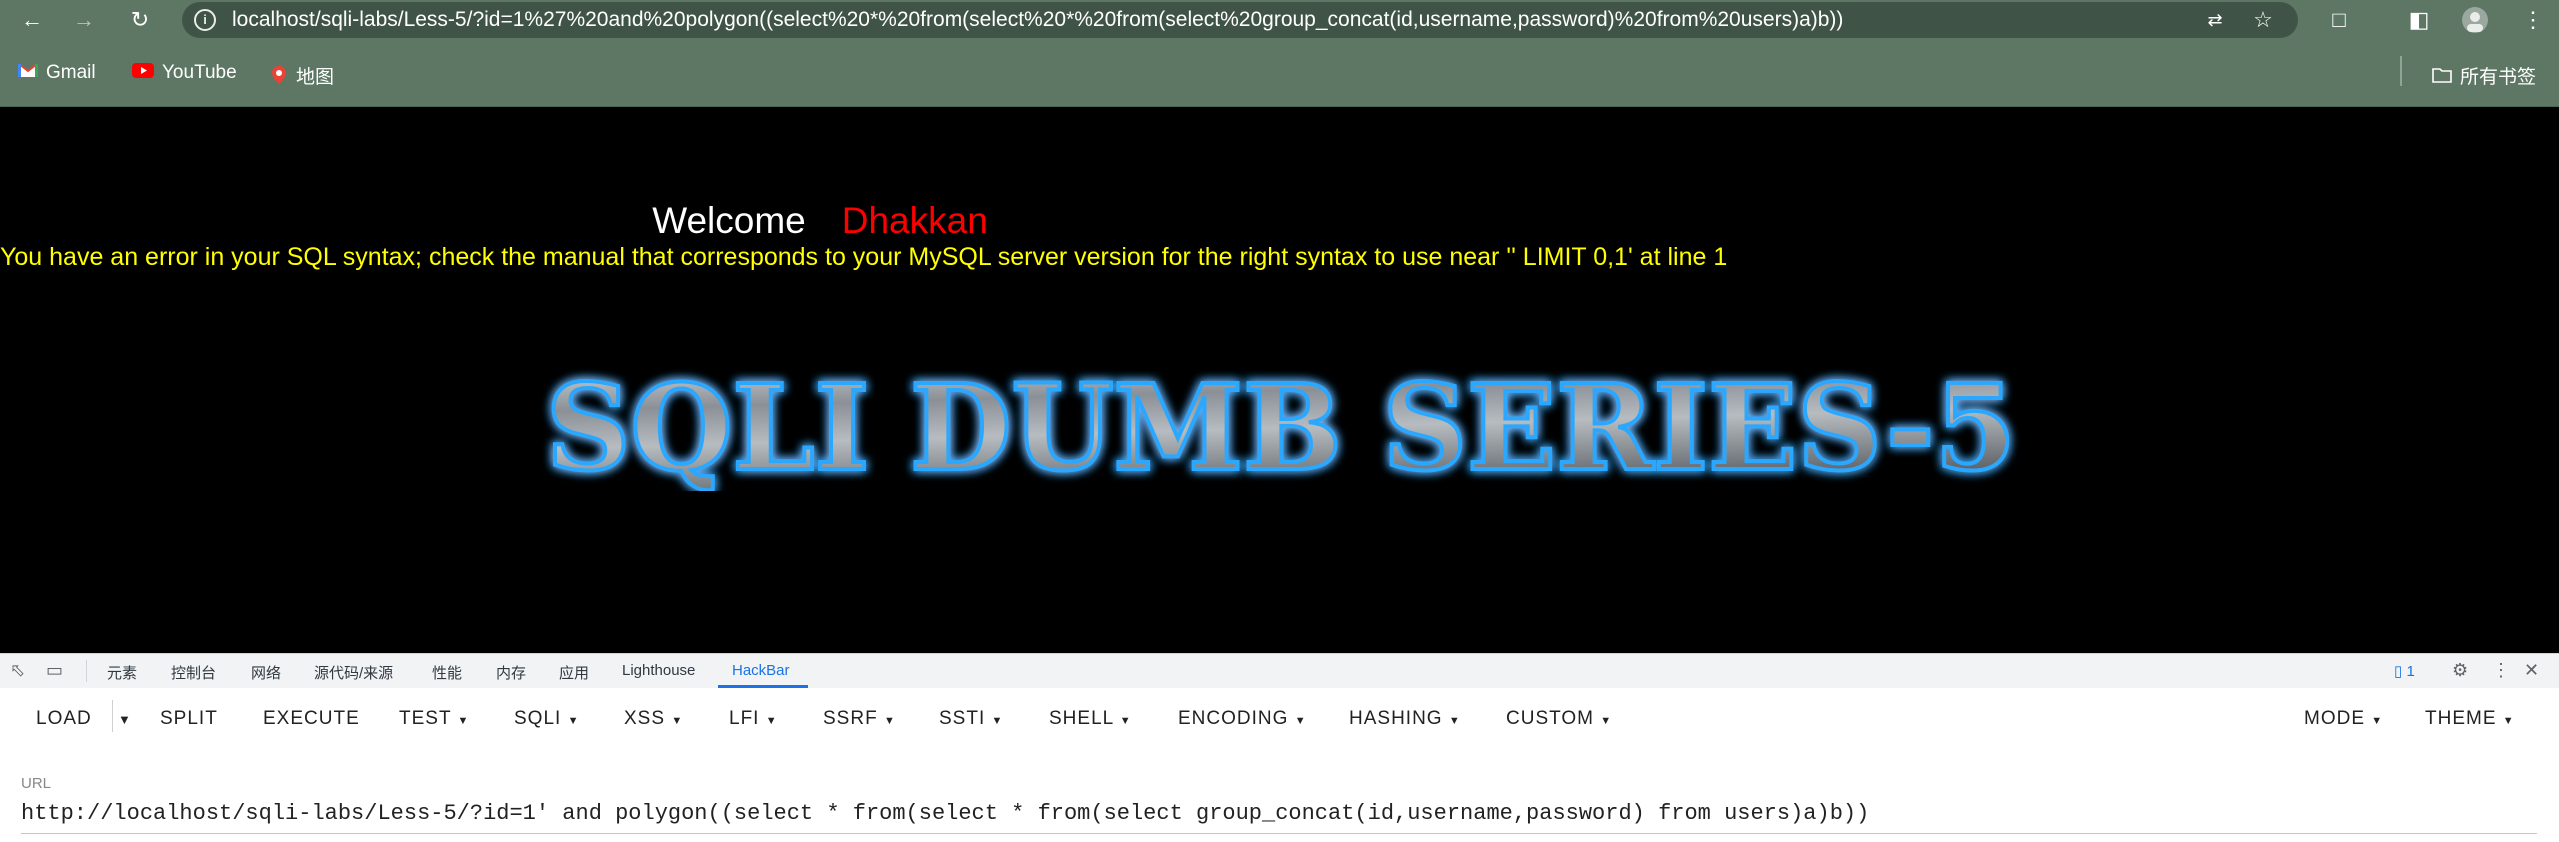 The height and width of the screenshot is (842, 2559). Describe the element at coordinates (2339, 20) in the screenshot. I see `extensions-icon: □` at that location.